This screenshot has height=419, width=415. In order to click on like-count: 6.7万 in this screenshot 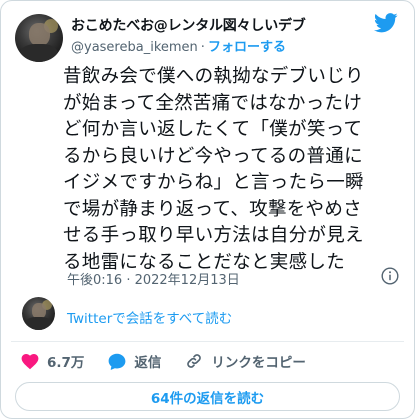, I will do `click(66, 363)`.